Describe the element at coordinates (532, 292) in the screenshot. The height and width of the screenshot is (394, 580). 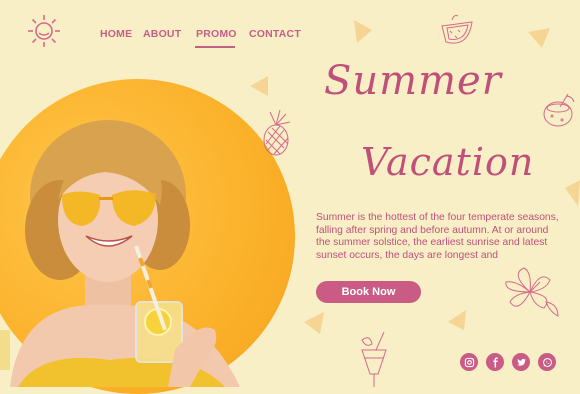
I see `hibiscus-flower-icon` at that location.